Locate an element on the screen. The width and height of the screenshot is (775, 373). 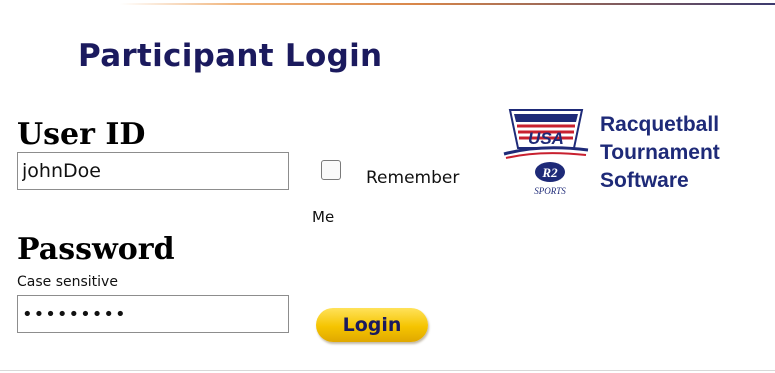
login-button: Login is located at coordinates (372, 325).